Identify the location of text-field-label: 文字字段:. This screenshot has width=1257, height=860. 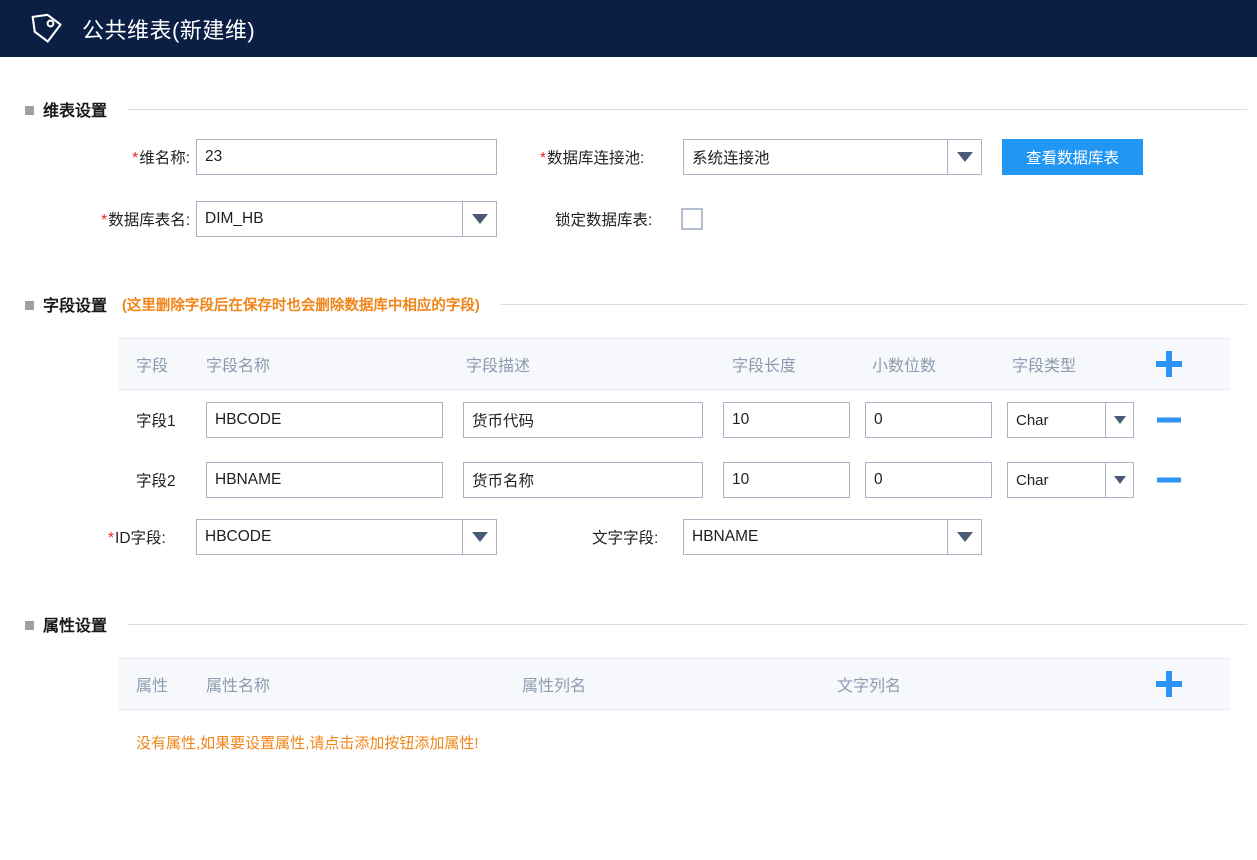
(625, 538).